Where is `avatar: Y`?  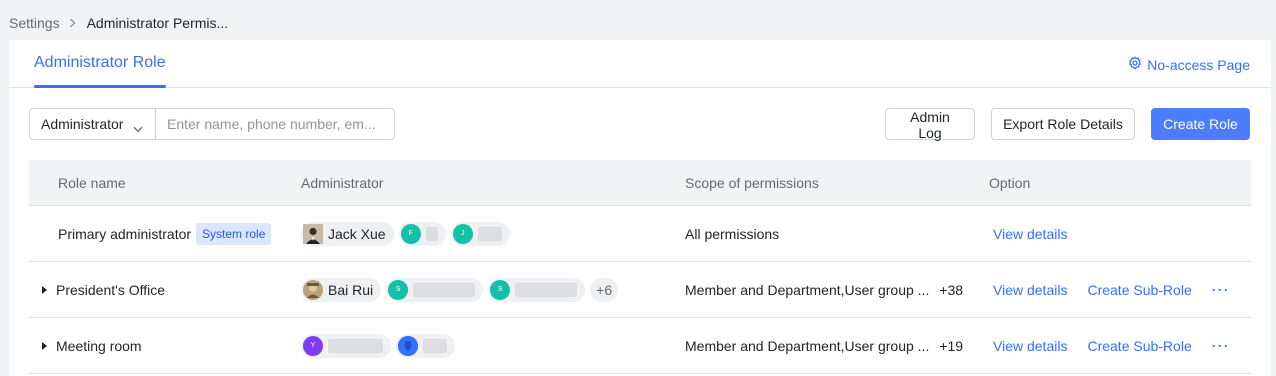
avatar: Y is located at coordinates (313, 345).